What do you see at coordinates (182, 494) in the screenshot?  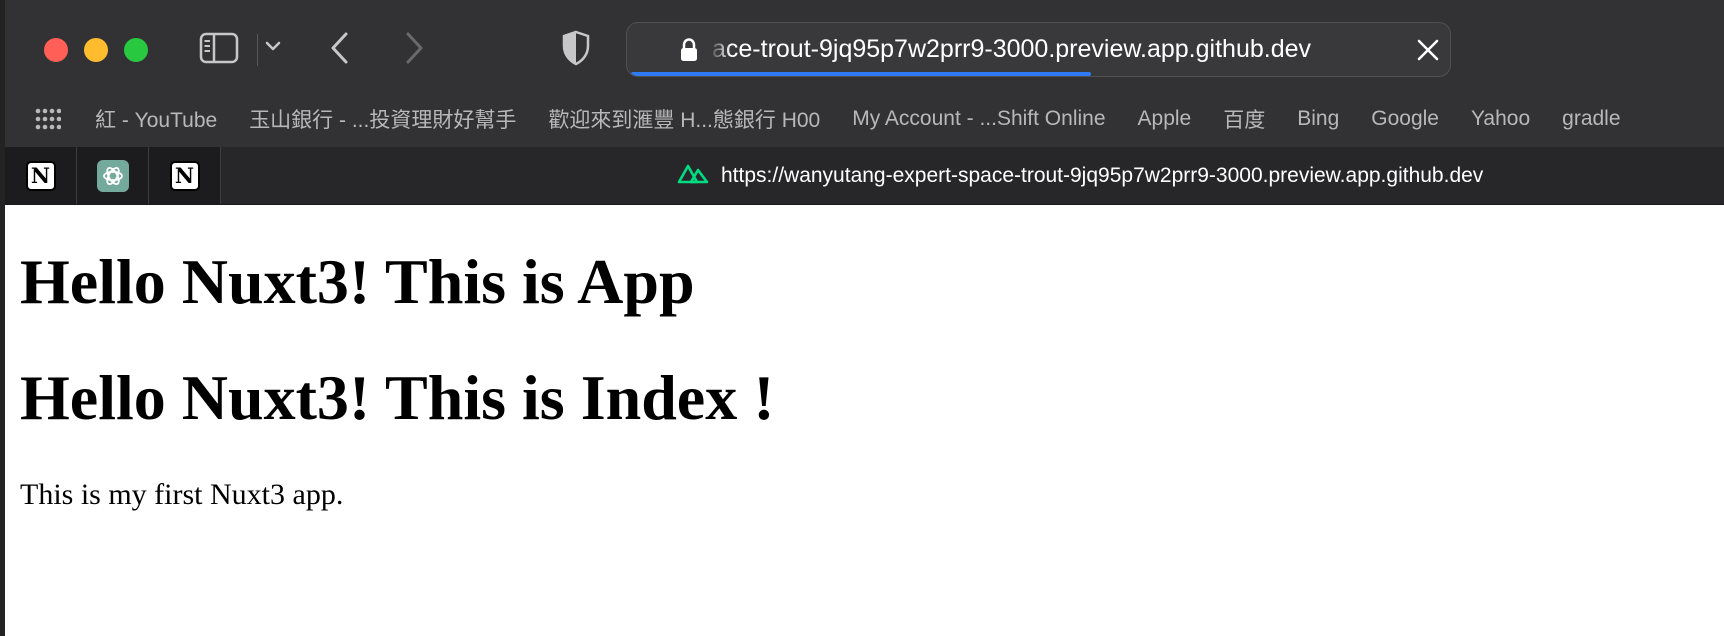 I see `intro-paragraph: This is my first Nuxt3 app.` at bounding box center [182, 494].